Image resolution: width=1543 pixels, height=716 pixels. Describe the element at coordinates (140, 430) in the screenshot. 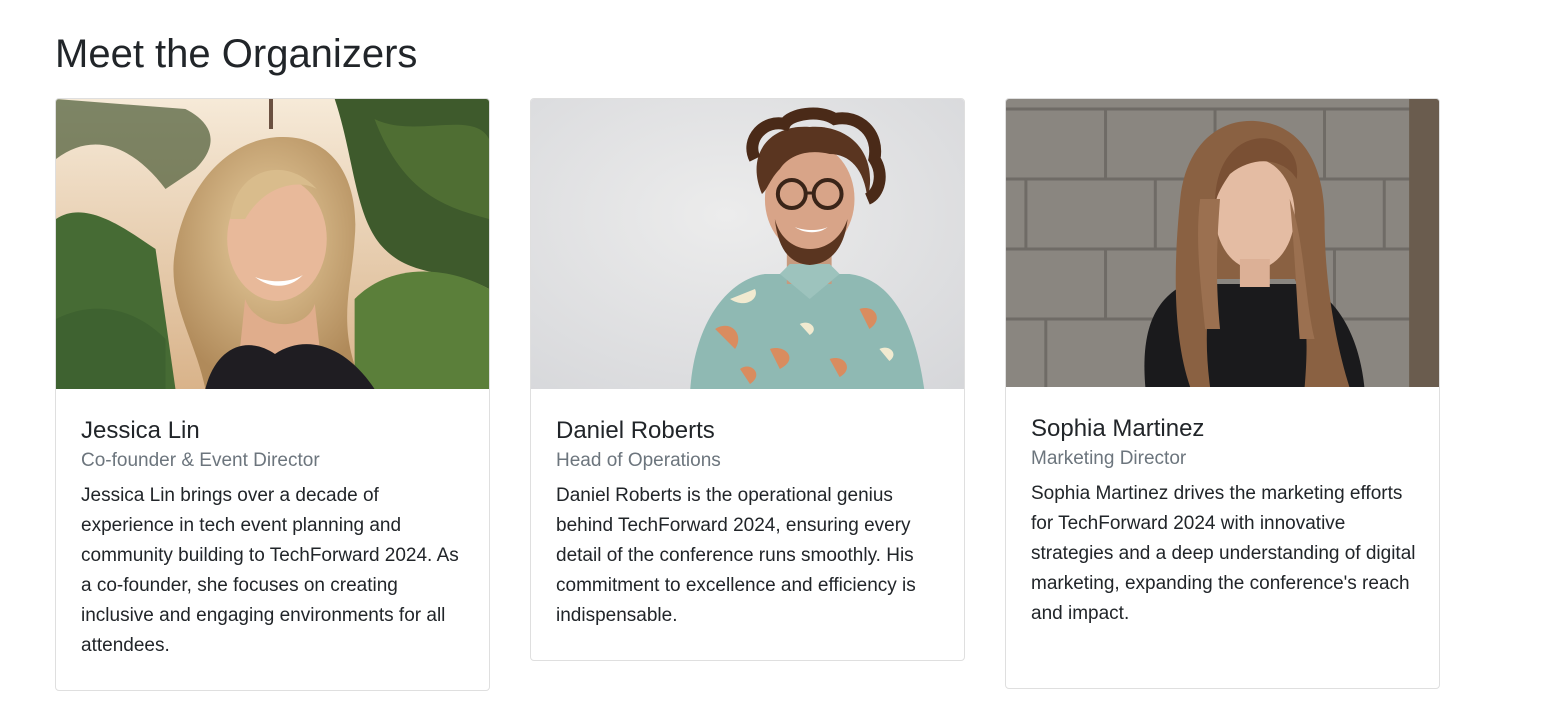

I see `organizer-name: Jessica Lin` at that location.